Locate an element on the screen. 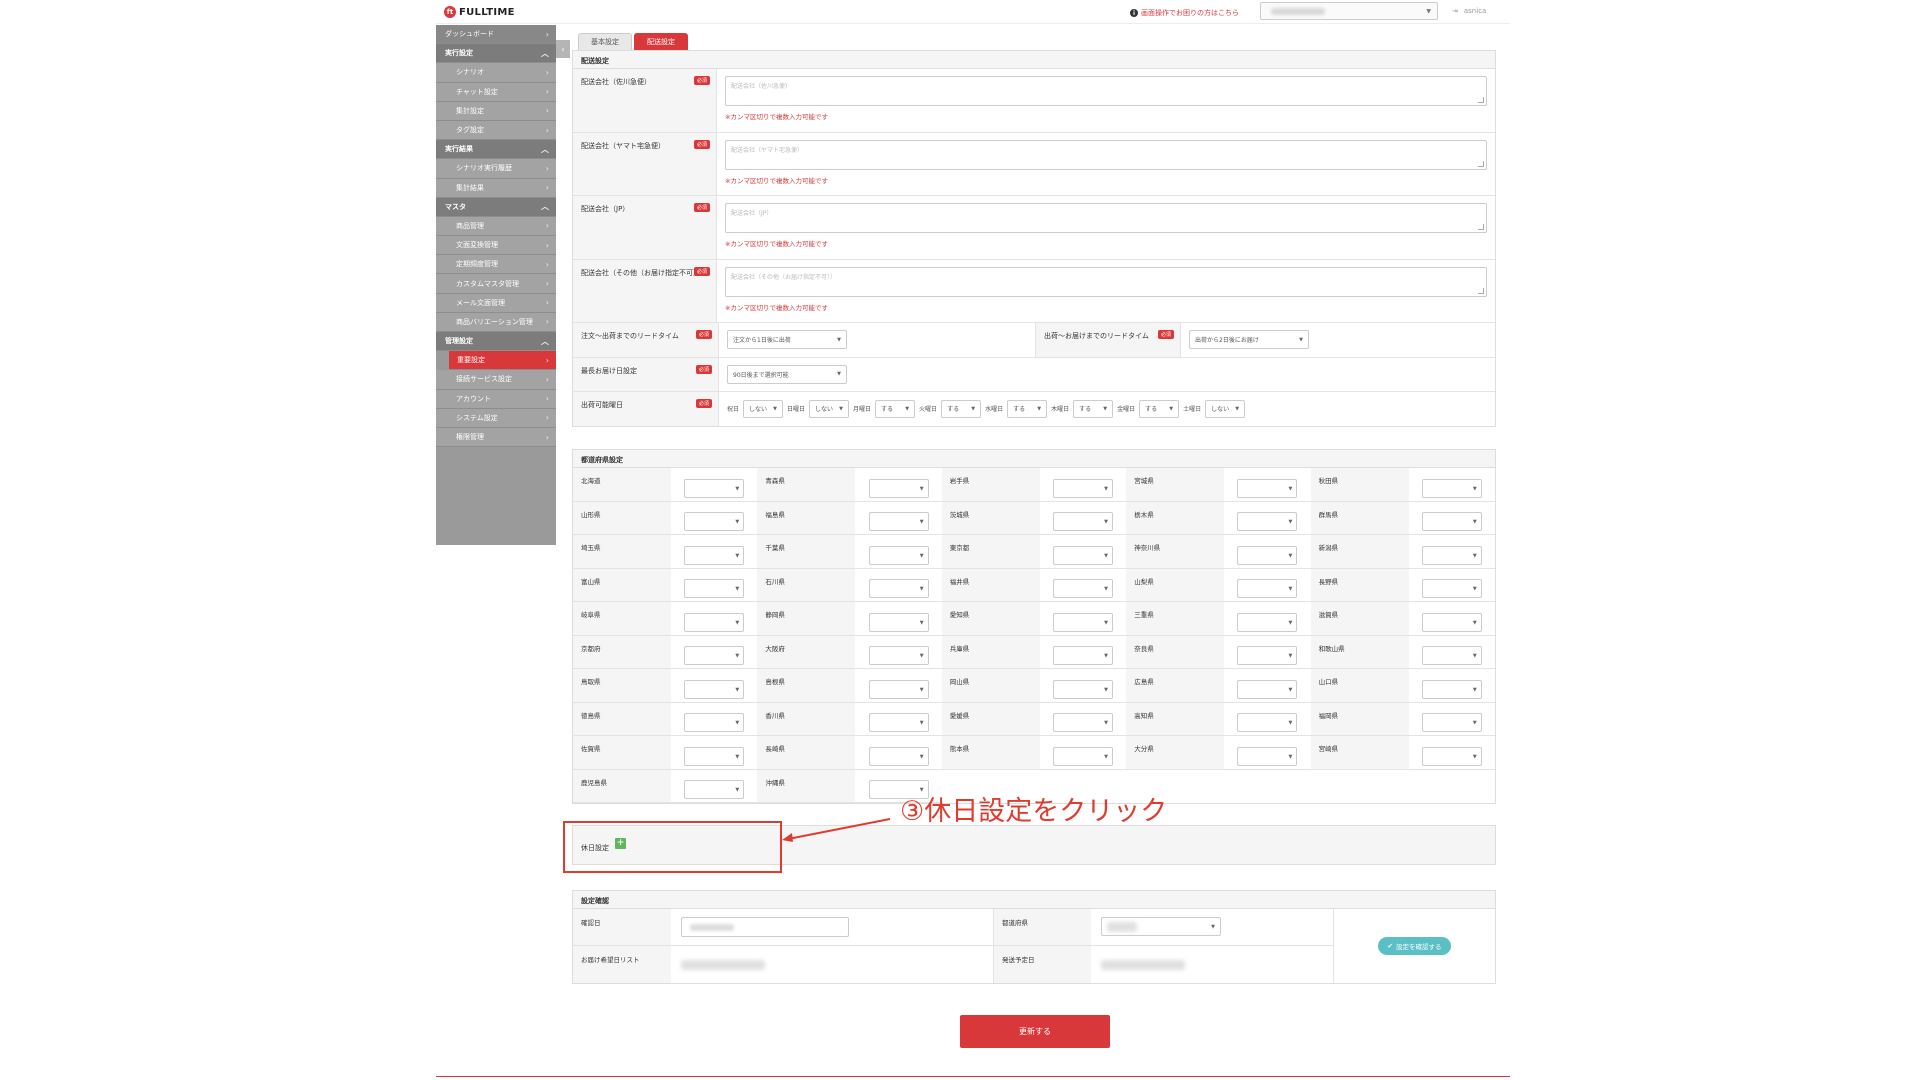 The image size is (1920, 1080). carrier-textarea: 配送会社（ヤマト宅急便） is located at coordinates (1106, 154).